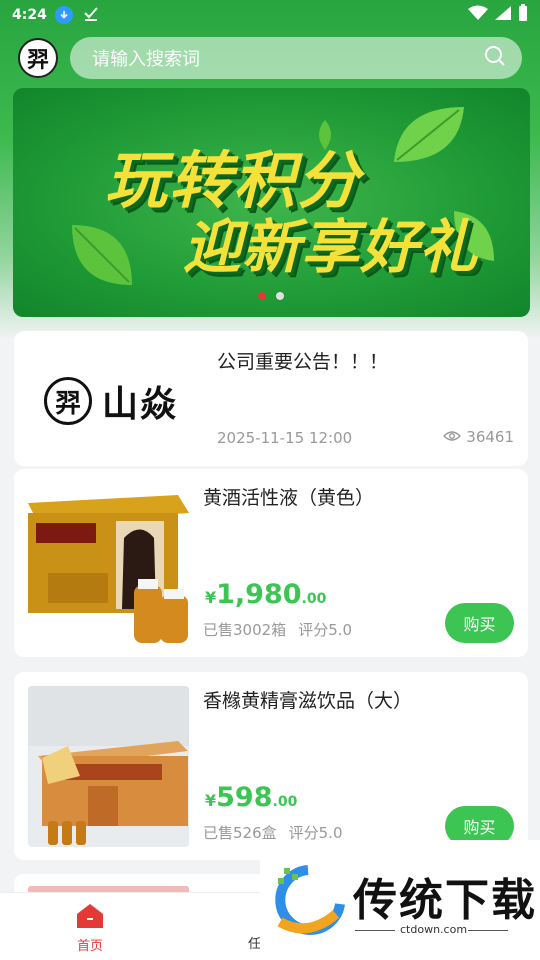  I want to click on download-icon, so click(63, 15).